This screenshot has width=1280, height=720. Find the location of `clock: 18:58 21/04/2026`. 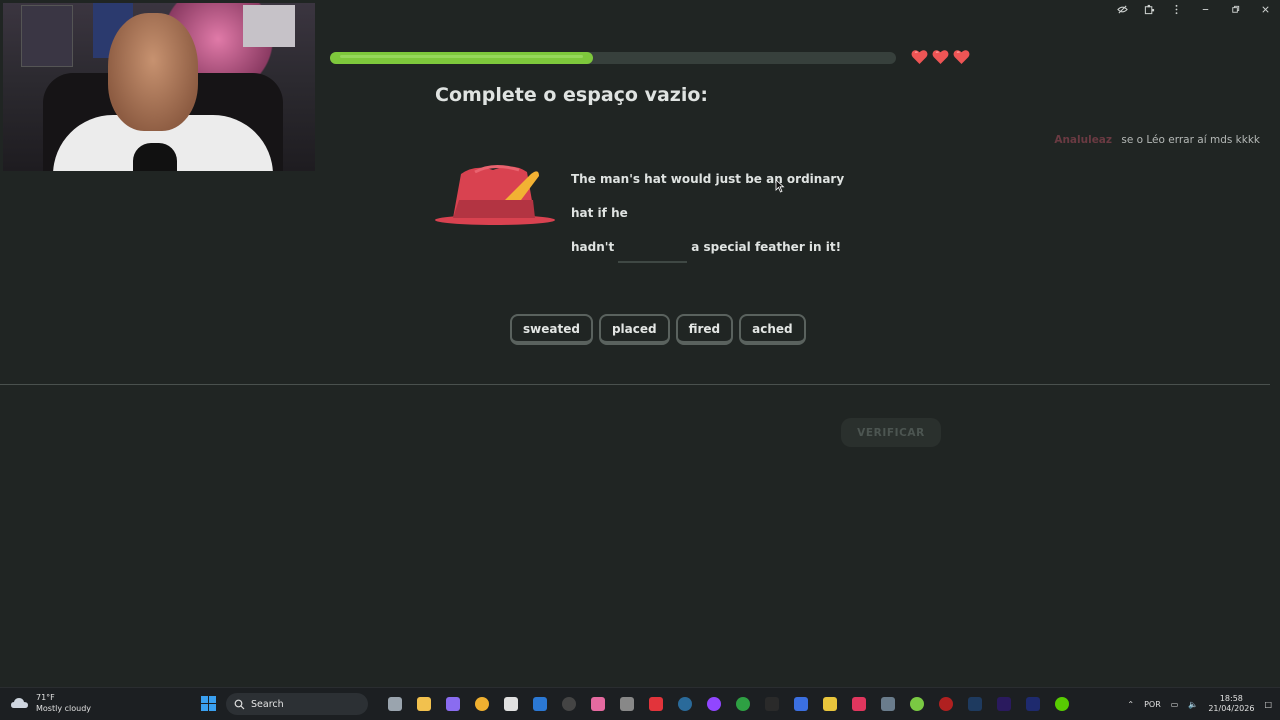

clock: 18:58 21/04/2026 is located at coordinates (1231, 704).